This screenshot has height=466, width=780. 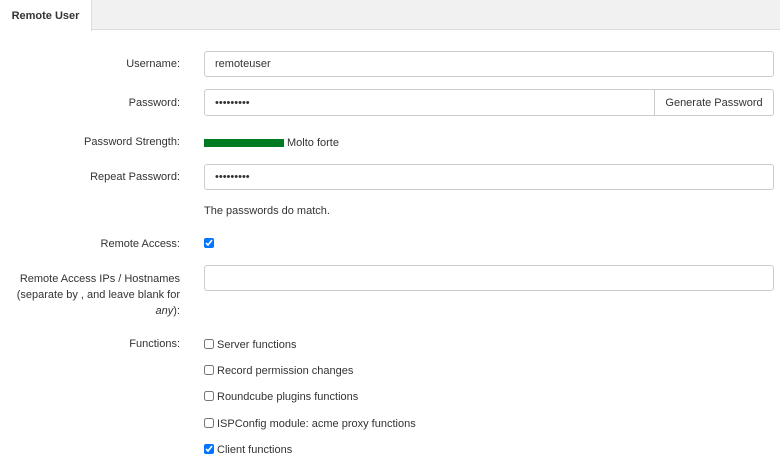 I want to click on remote-access-ips-label-line1: Remote Access IPs / Hostnames, so click(x=99, y=279).